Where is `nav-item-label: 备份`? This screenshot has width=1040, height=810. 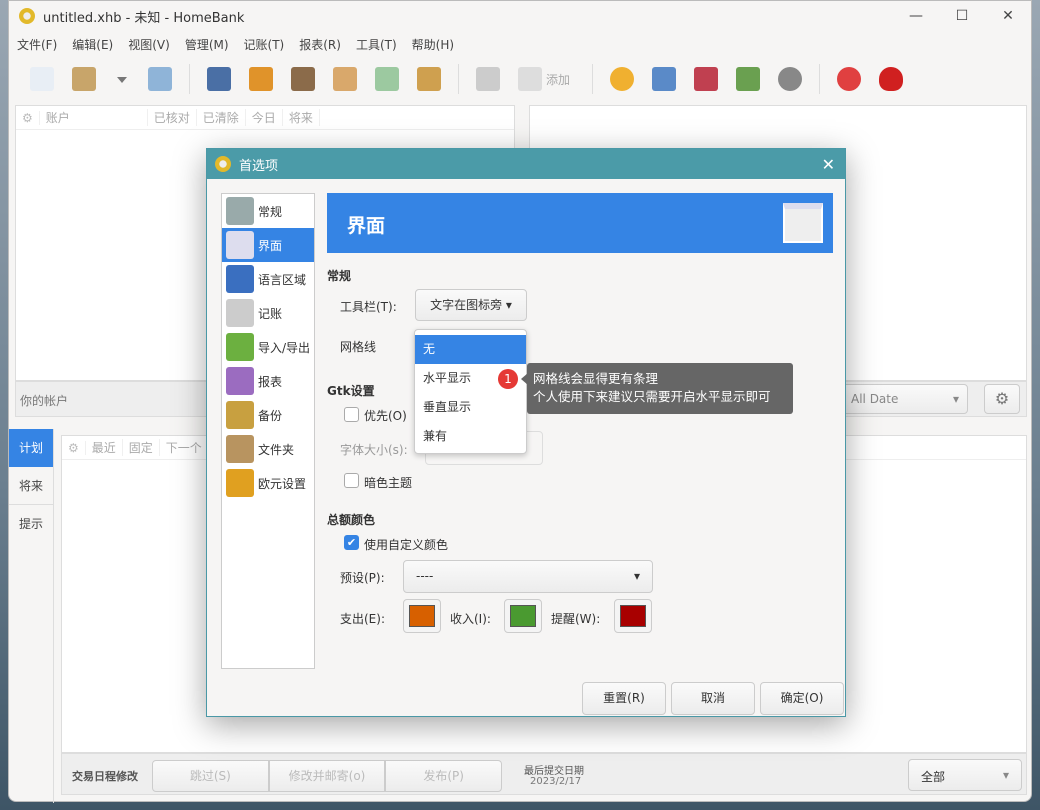
nav-item-label: 备份 is located at coordinates (270, 415).